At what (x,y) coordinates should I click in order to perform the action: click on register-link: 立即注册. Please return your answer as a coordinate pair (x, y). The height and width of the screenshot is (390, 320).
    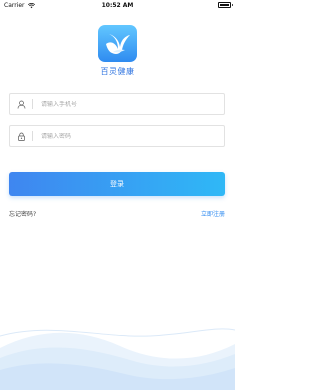
    Looking at the image, I should click on (213, 213).